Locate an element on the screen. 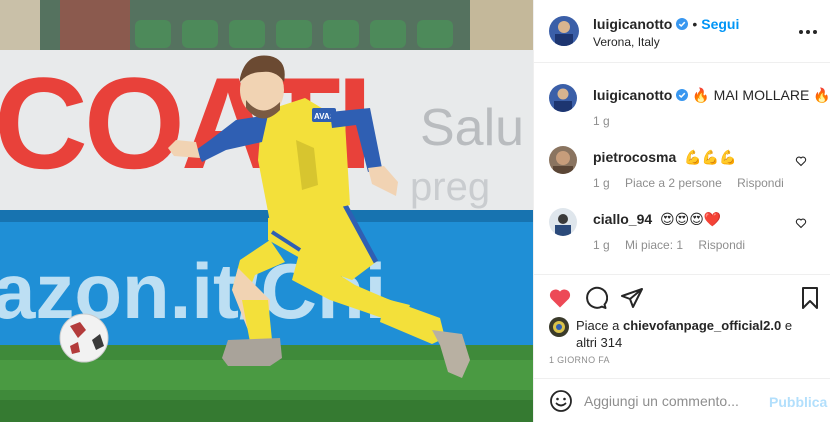 This screenshot has width=830, height=422. more-options-icon is located at coordinates (808, 32).